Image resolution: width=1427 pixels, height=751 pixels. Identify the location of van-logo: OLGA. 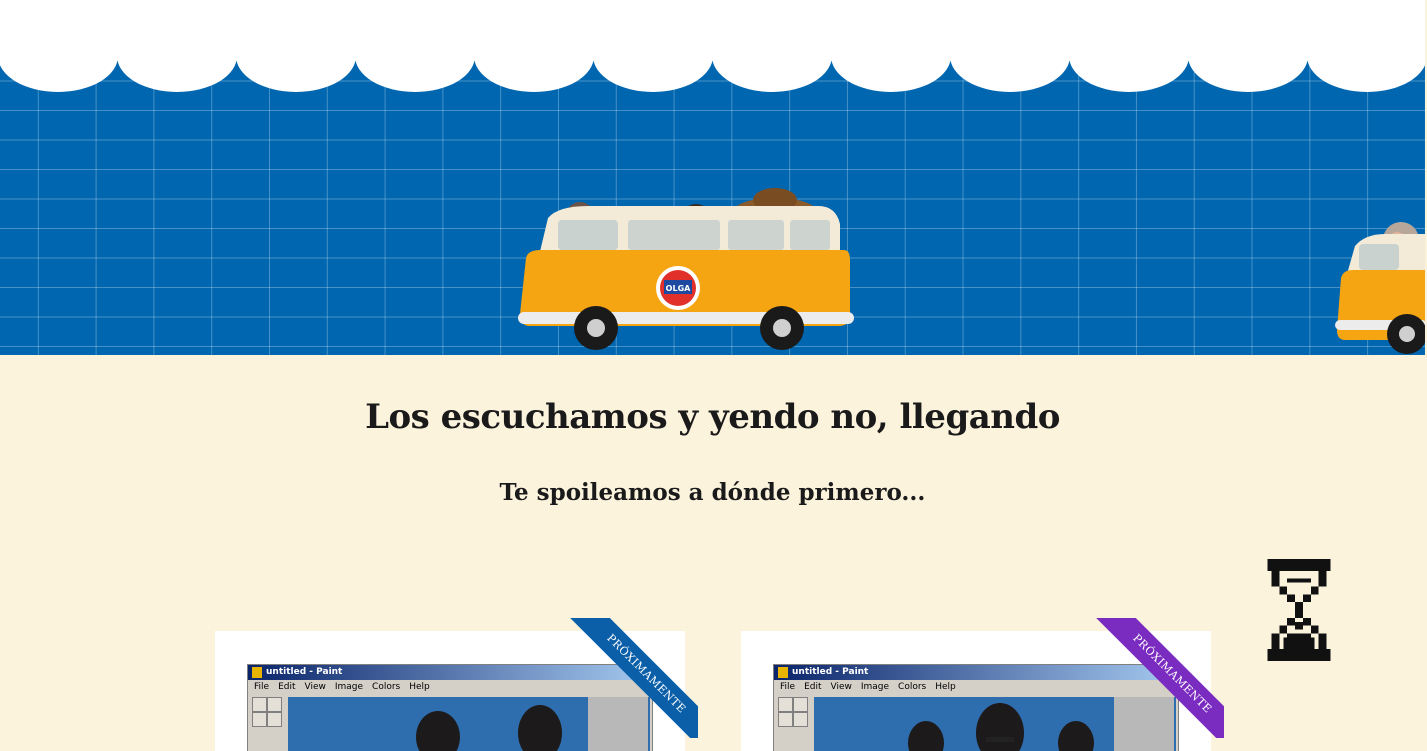
(678, 288).